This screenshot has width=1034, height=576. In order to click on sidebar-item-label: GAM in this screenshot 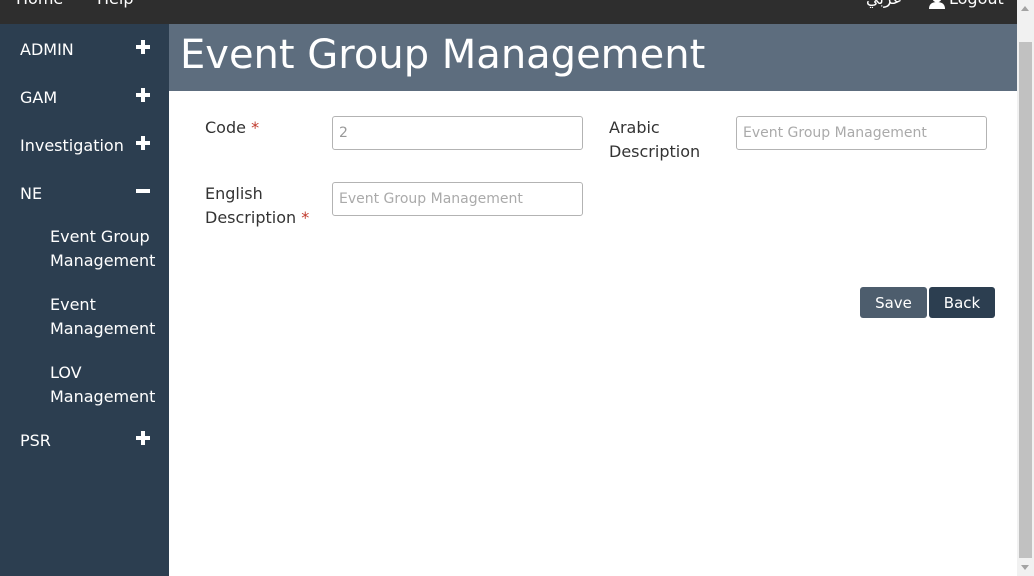, I will do `click(39, 97)`.